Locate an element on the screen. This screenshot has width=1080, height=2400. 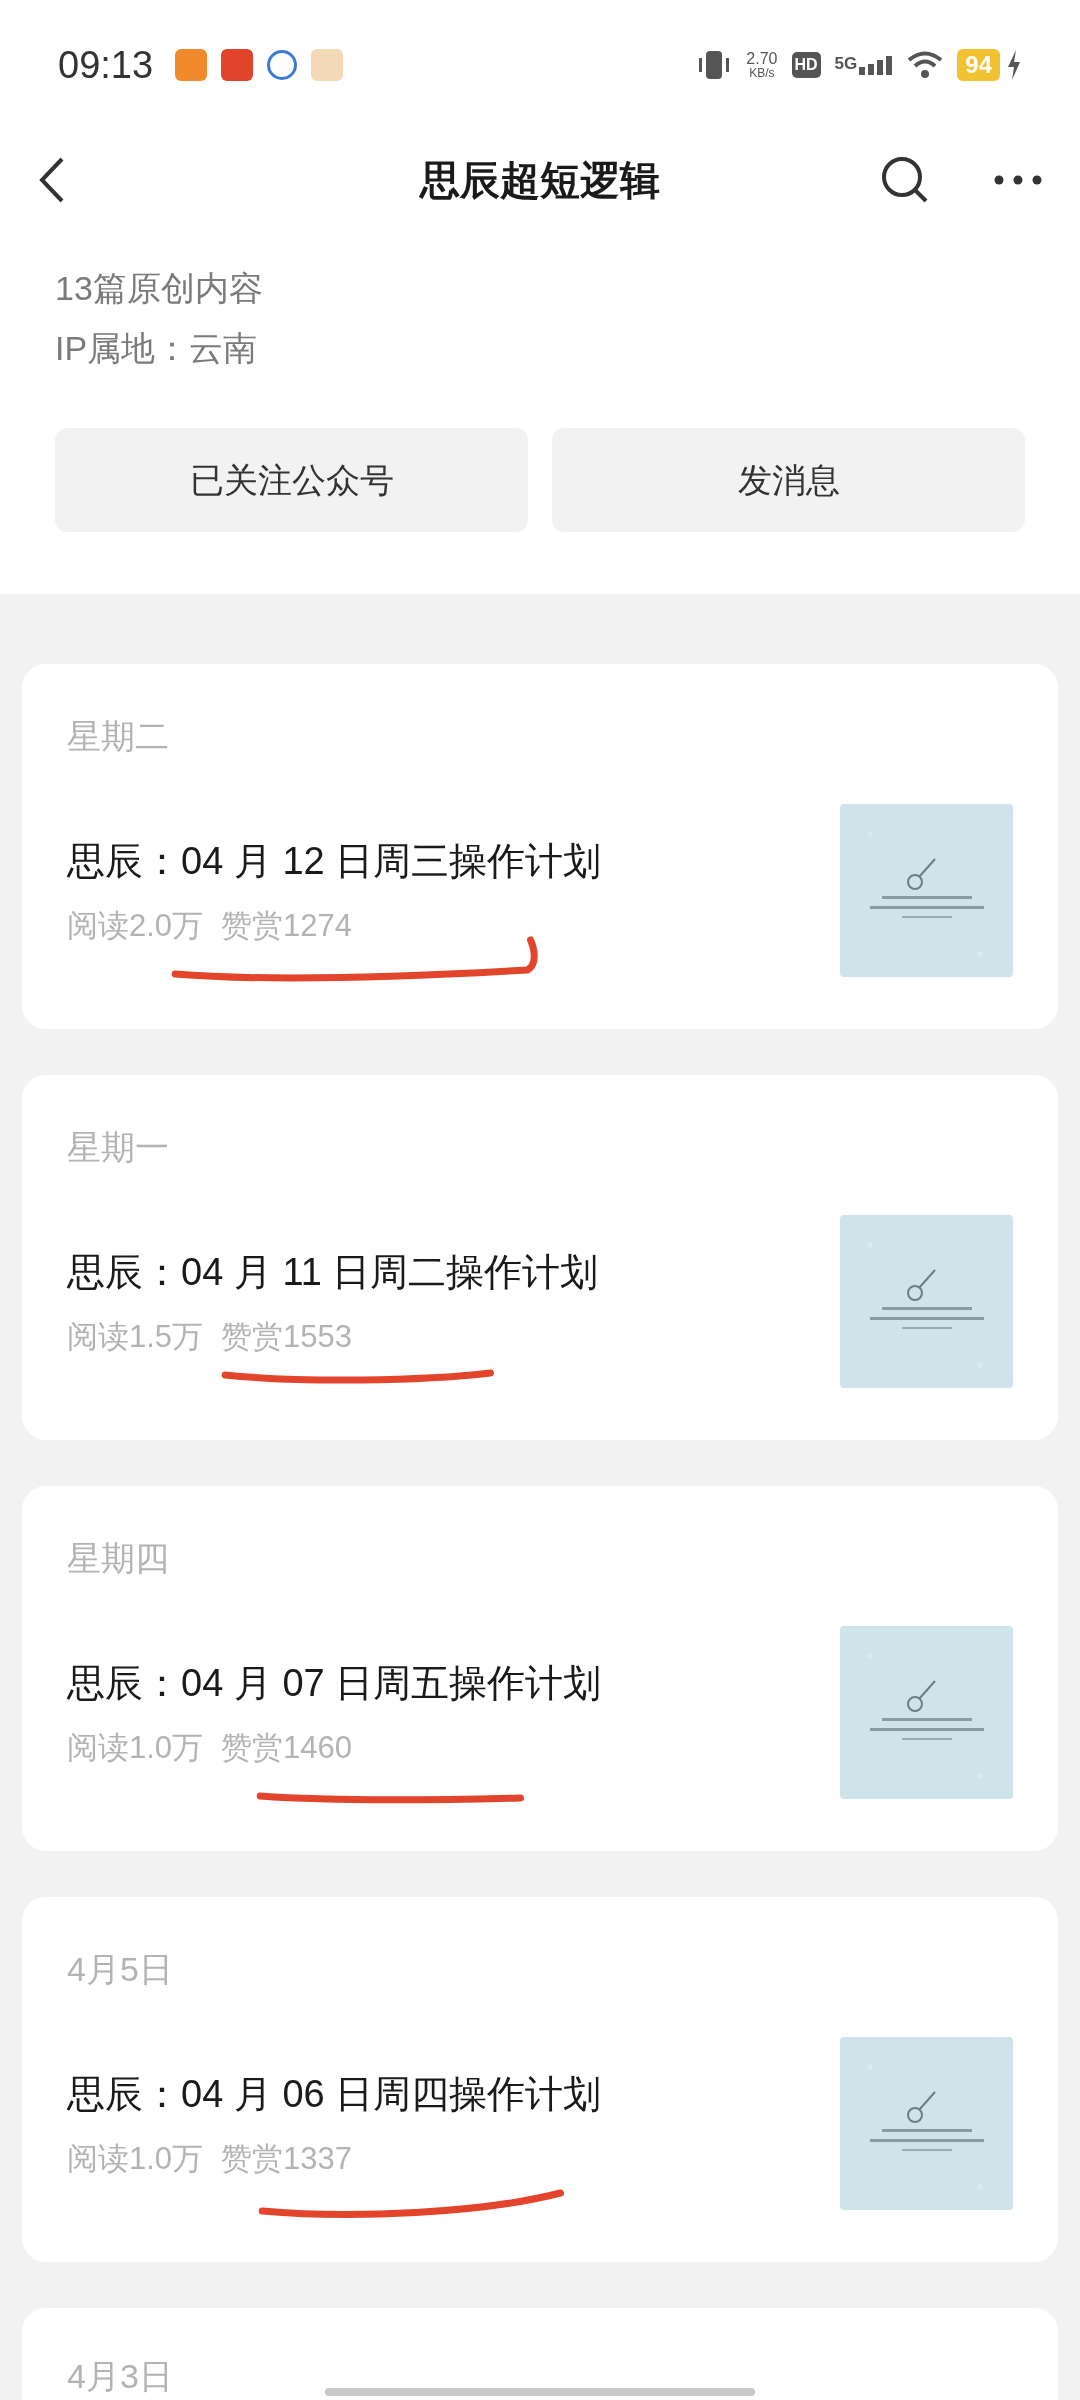
reward-count: 赞赏1337 is located at coordinates (287, 2158).